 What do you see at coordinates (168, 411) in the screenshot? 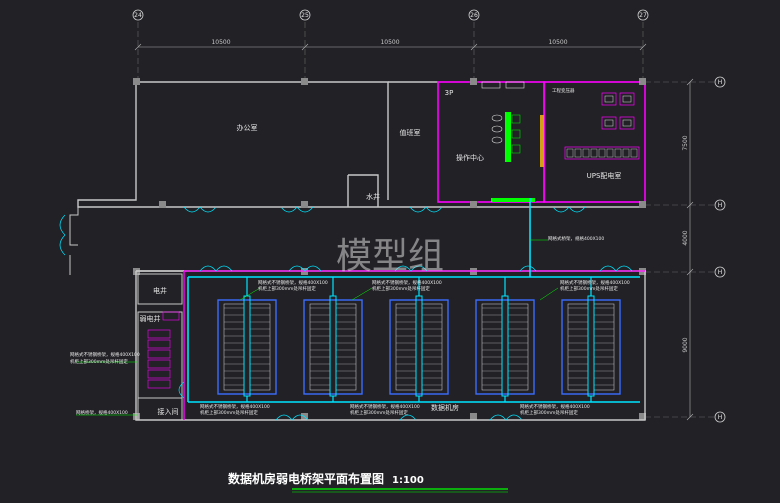
I see `room-label-access: 接入间` at bounding box center [168, 411].